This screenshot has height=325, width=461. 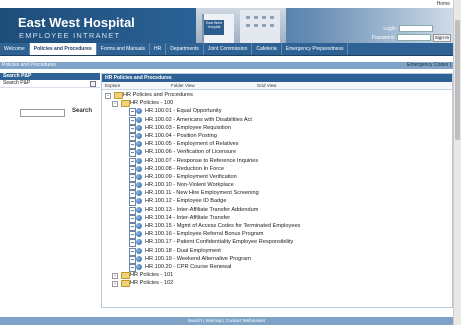 I want to click on emergency-codes-link: Emergency Codes |, so click(x=429, y=65).